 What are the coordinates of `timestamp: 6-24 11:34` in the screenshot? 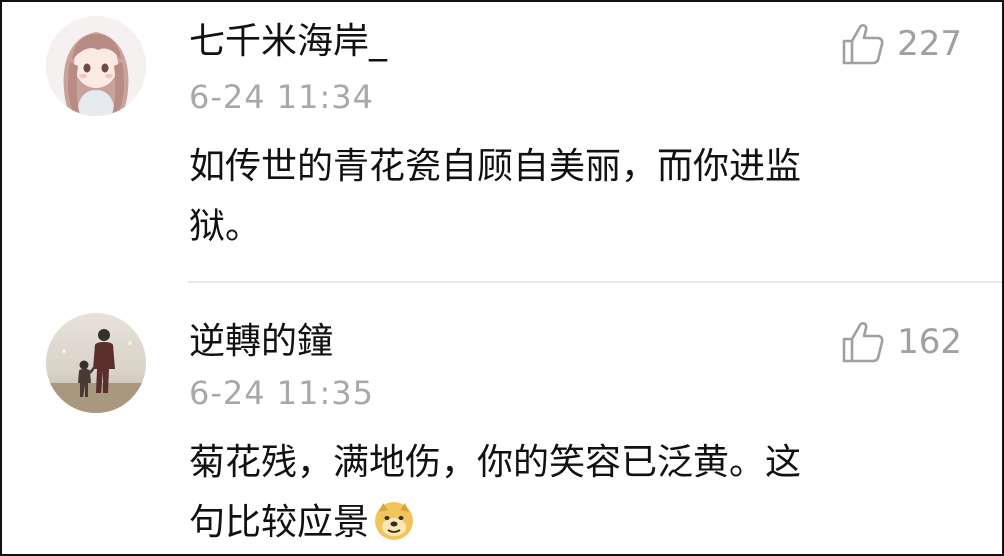 It's located at (282, 97).